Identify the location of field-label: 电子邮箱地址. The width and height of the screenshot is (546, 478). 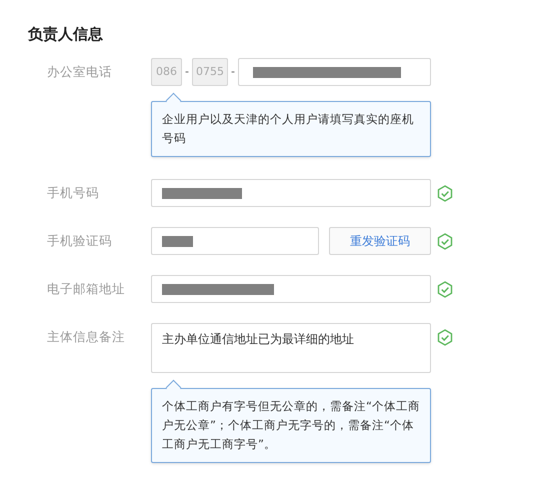
(86, 289).